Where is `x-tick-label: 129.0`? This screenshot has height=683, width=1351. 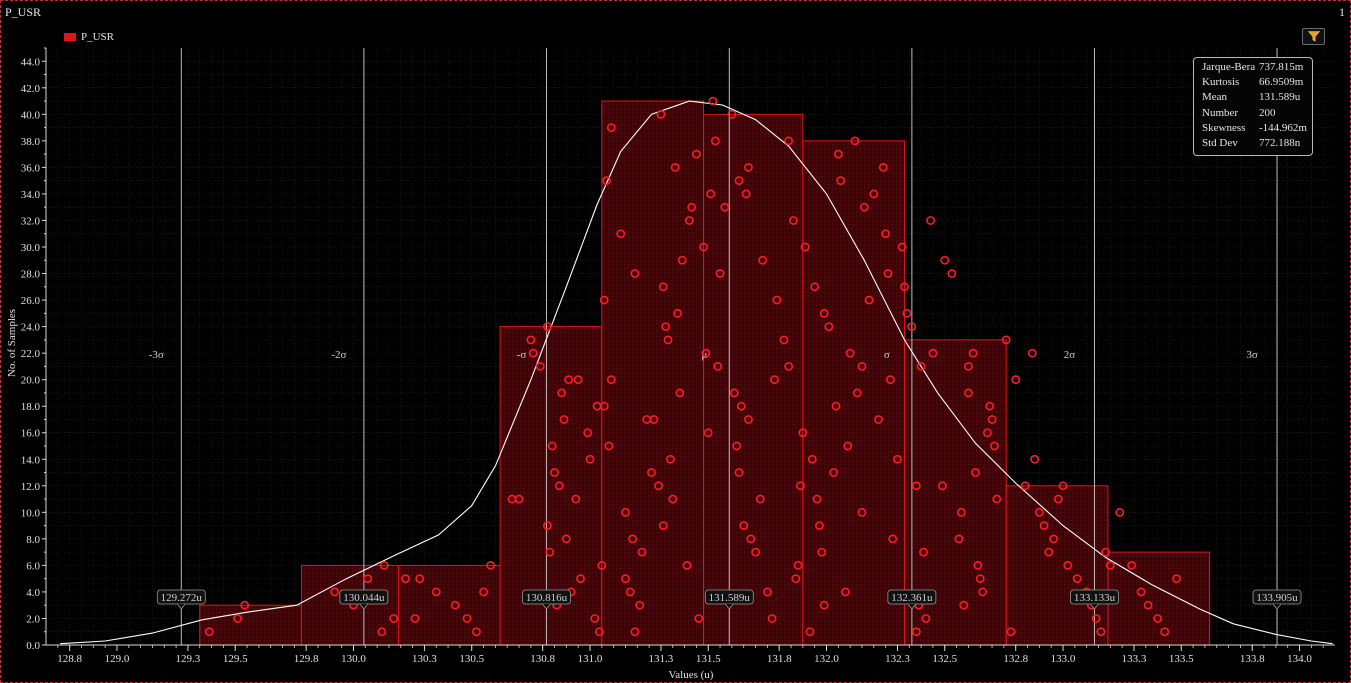
x-tick-label: 129.0 is located at coordinates (117, 659).